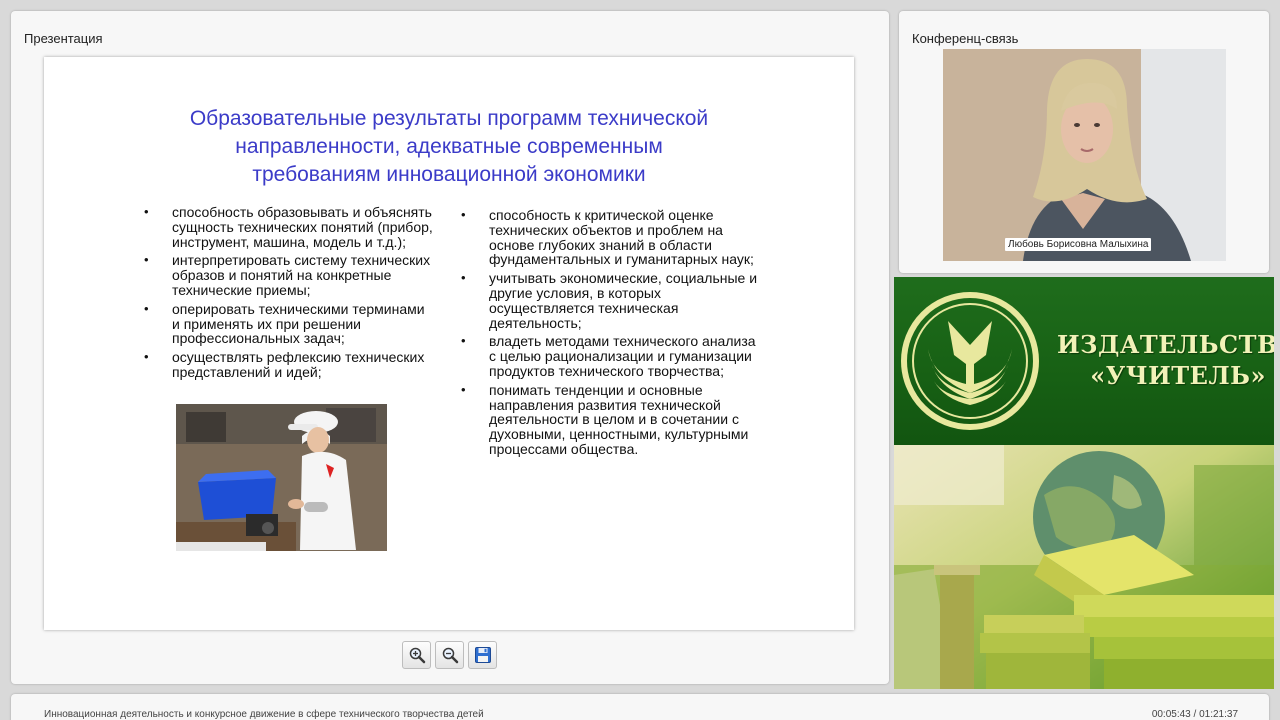 The height and width of the screenshot is (720, 1280). I want to click on save-button, so click(482, 655).